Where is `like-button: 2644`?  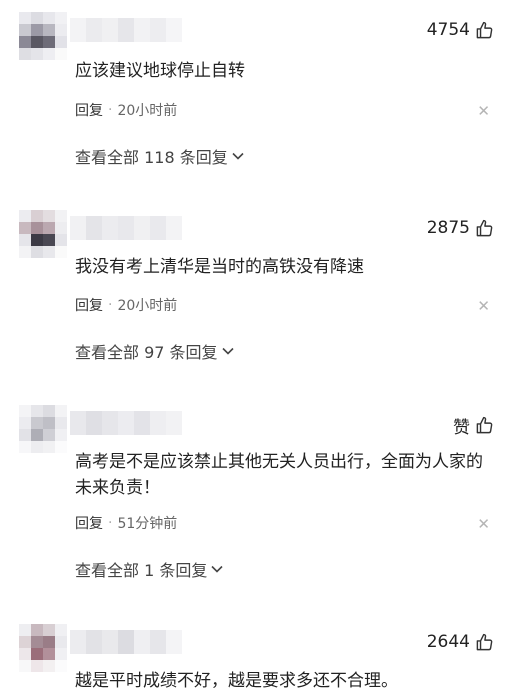 like-button: 2644 is located at coordinates (460, 642).